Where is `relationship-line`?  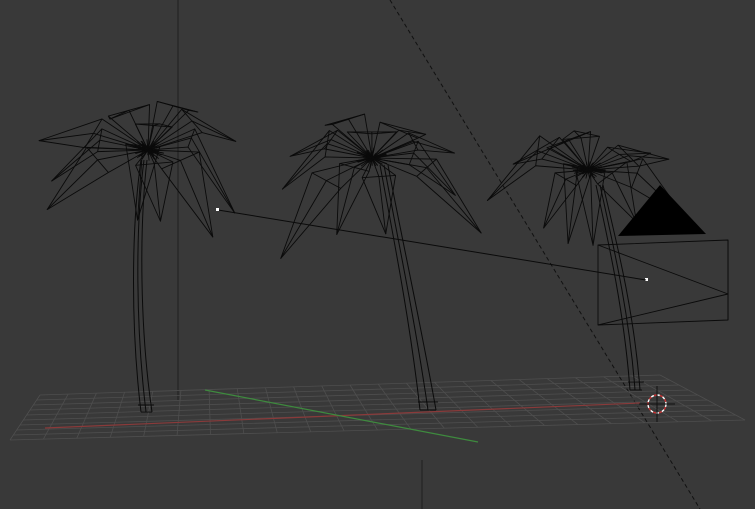
relationship-line is located at coordinates (432, 245).